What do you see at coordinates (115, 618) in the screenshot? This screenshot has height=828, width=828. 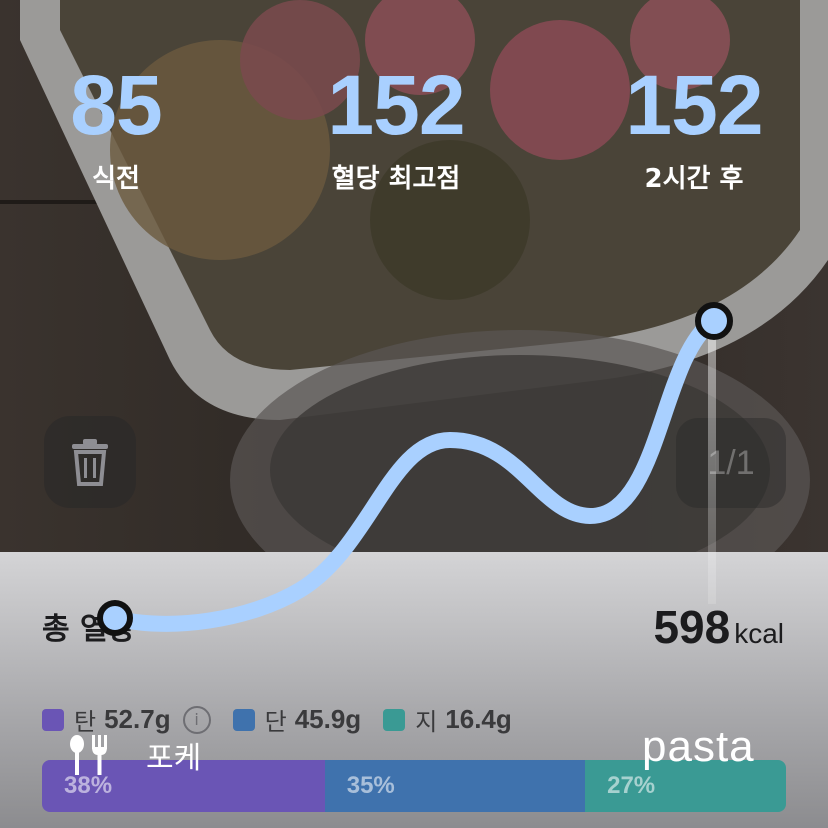 I see `start-point` at bounding box center [115, 618].